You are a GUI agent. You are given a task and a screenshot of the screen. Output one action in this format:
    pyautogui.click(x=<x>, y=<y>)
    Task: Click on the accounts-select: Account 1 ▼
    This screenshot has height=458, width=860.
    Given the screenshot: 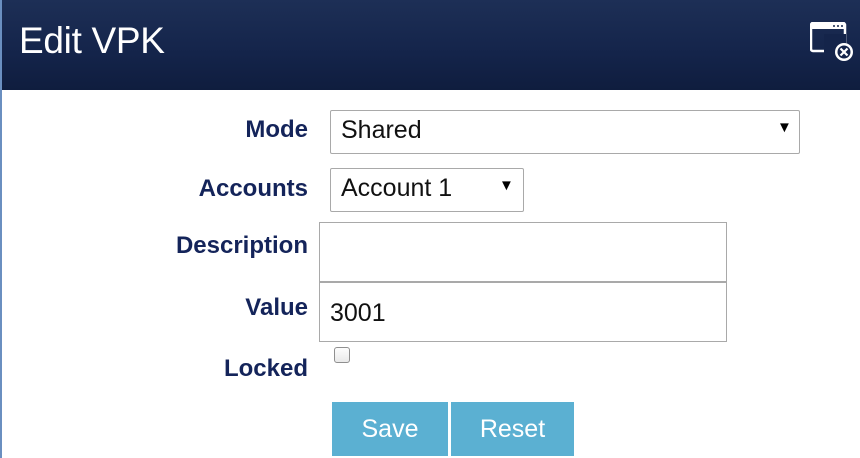 What is the action you would take?
    pyautogui.click(x=427, y=190)
    